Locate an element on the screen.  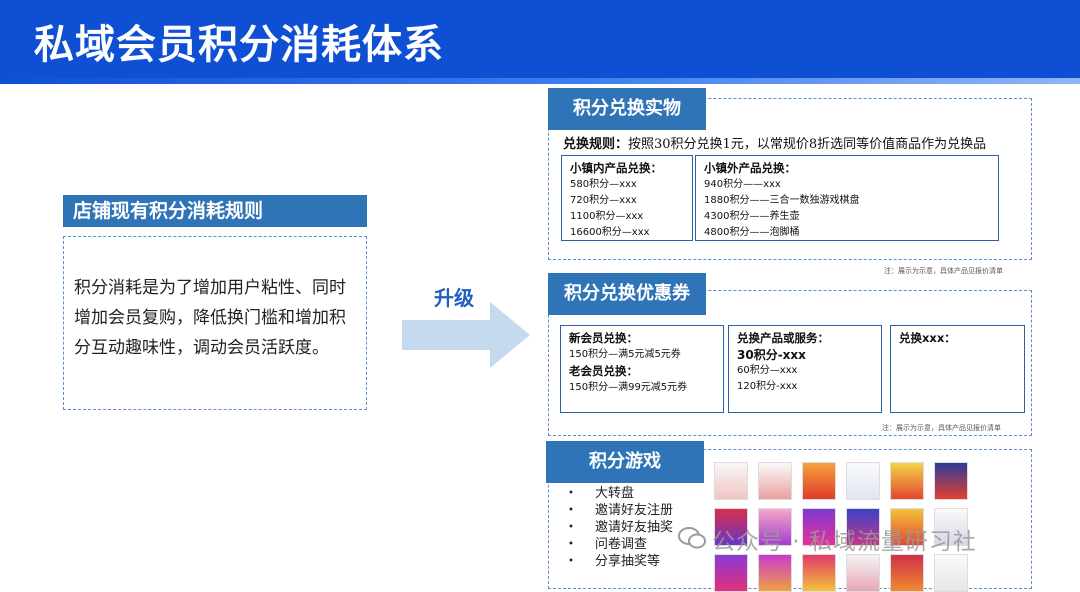
old-member-title: 老会员兑换： is located at coordinates (603, 371).